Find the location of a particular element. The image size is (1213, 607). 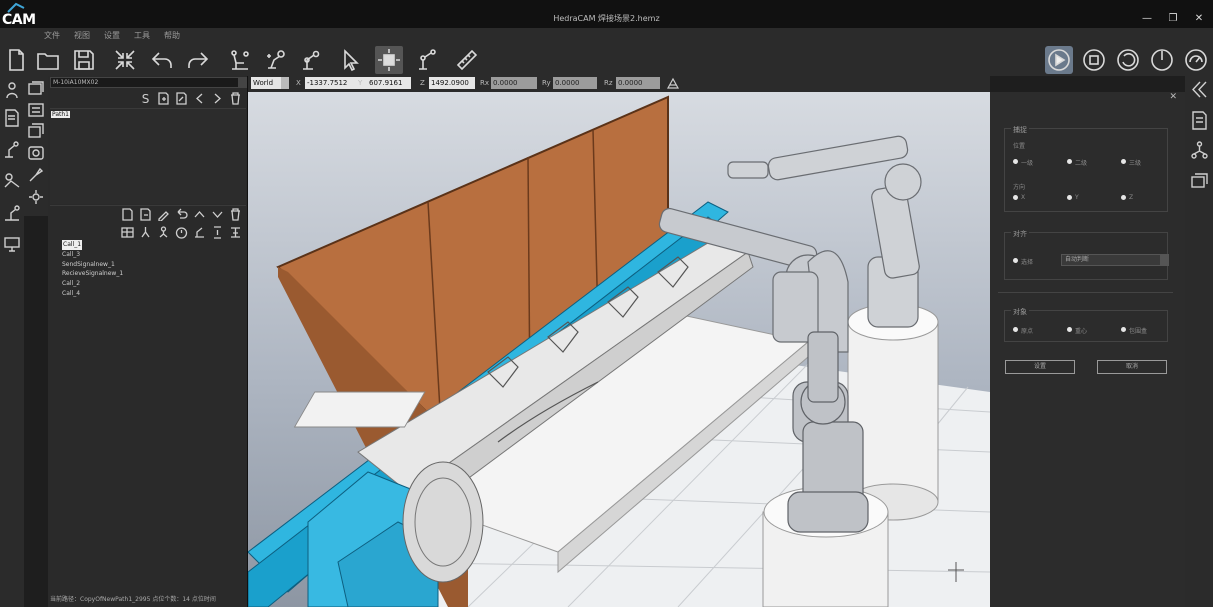

branch-icon is located at coordinates (145, 232).